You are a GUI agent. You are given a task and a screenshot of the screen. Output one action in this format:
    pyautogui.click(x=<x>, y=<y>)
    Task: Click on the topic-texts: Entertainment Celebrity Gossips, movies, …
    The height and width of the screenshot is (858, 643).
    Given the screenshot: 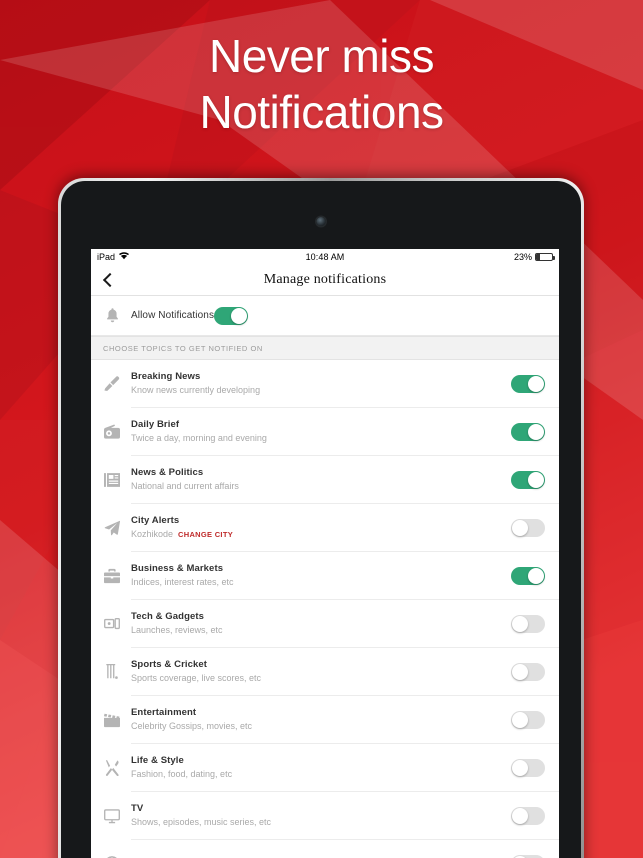 What is the action you would take?
    pyautogui.click(x=317, y=719)
    